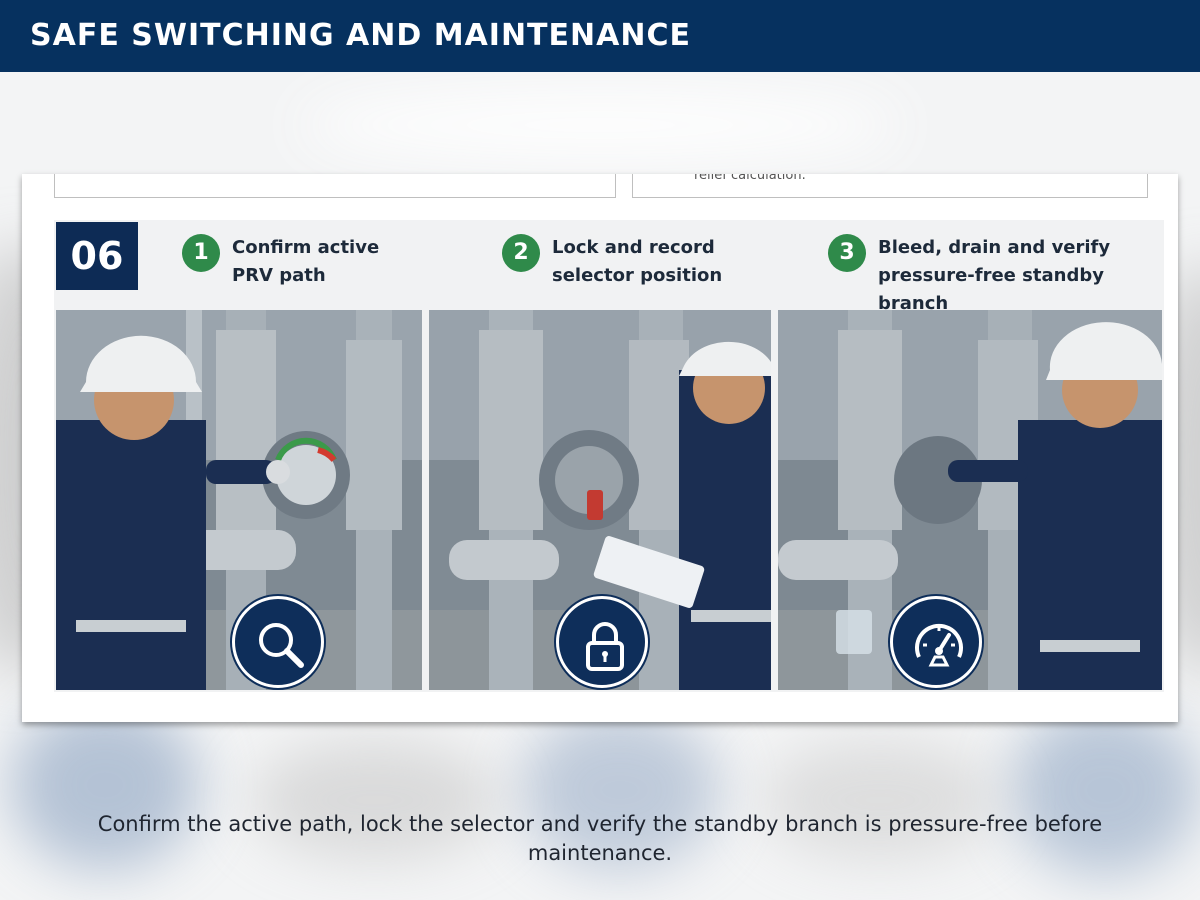 Image resolution: width=1200 pixels, height=900 pixels. Describe the element at coordinates (97, 256) in the screenshot. I see `step-badge: 06` at that location.